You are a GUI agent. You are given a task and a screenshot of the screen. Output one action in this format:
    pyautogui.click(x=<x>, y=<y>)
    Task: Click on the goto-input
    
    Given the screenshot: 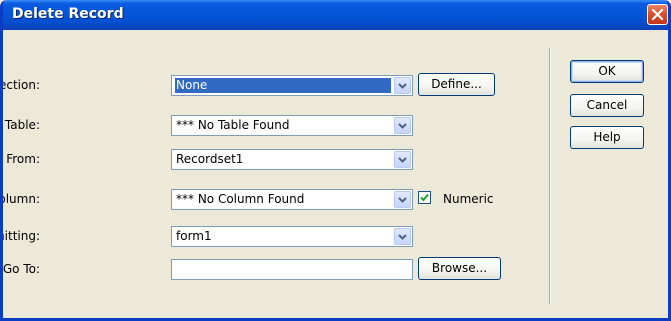 What is the action you would take?
    pyautogui.click(x=292, y=269)
    